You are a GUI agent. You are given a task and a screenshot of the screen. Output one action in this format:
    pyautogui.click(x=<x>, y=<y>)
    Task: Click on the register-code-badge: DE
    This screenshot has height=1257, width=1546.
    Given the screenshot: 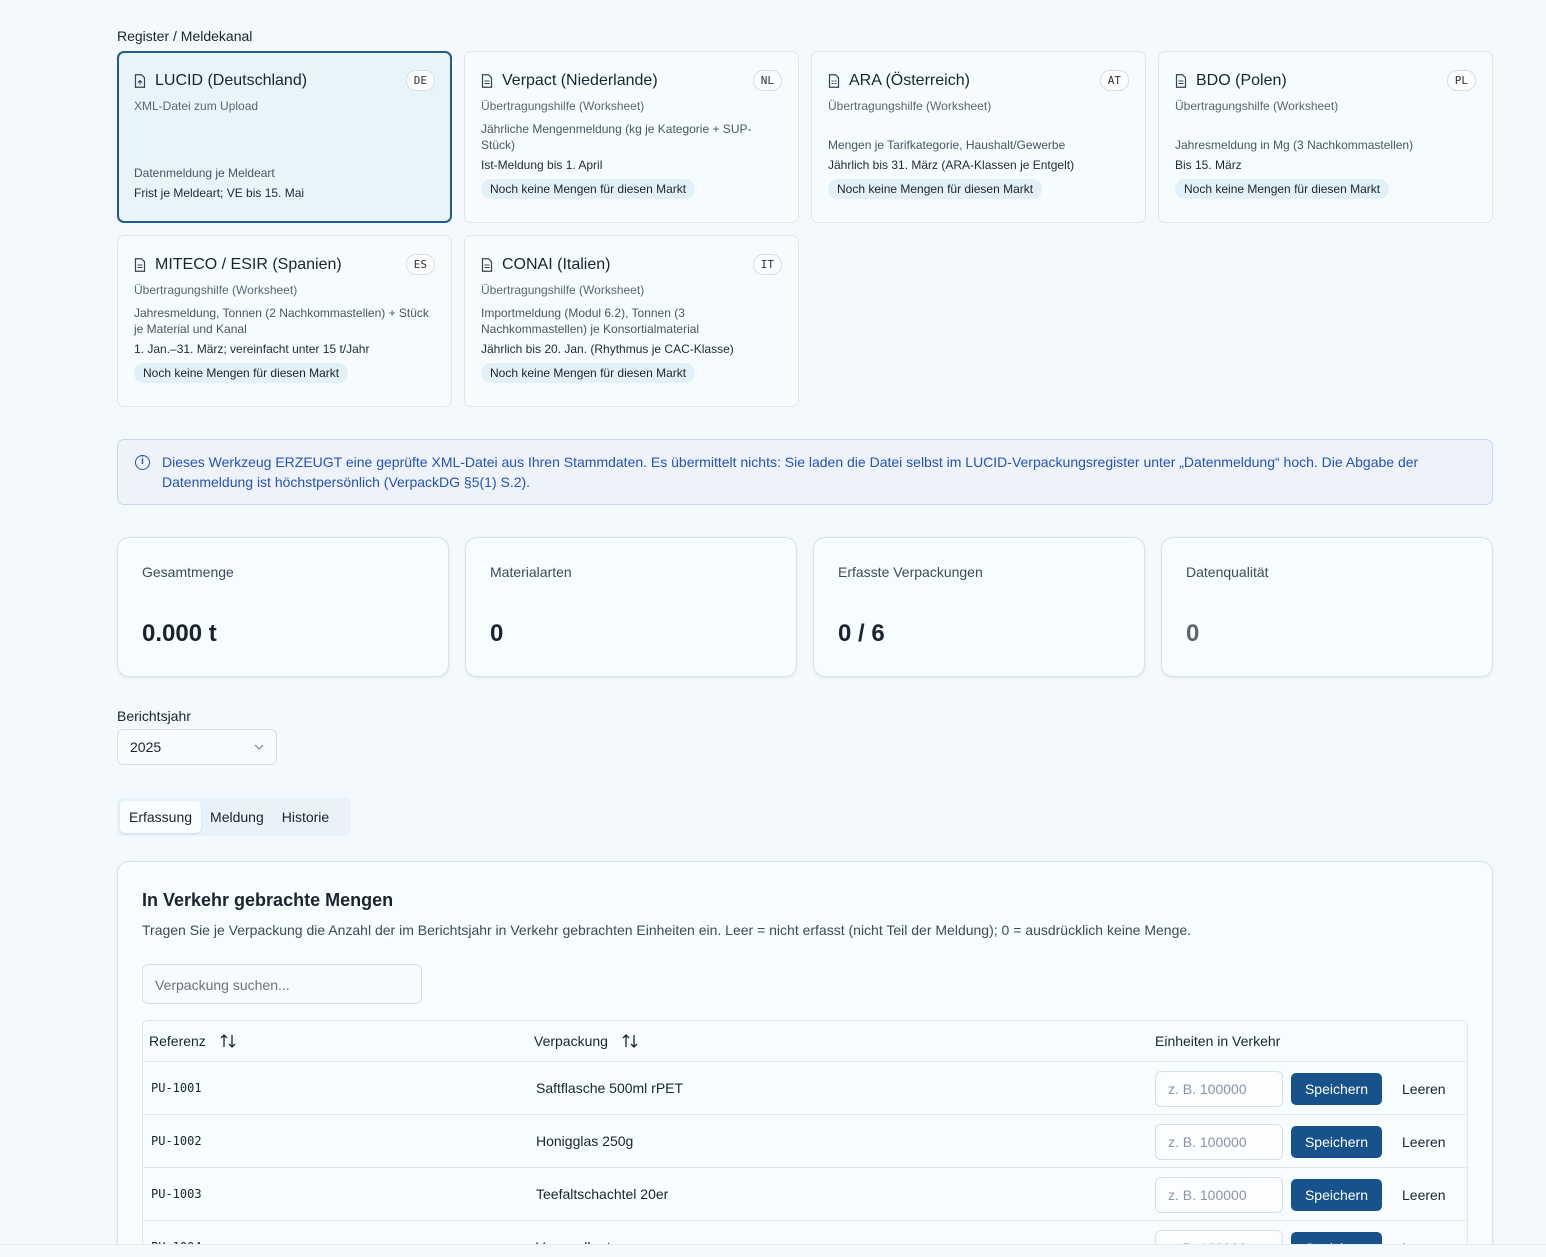 What is the action you would take?
    pyautogui.click(x=420, y=80)
    